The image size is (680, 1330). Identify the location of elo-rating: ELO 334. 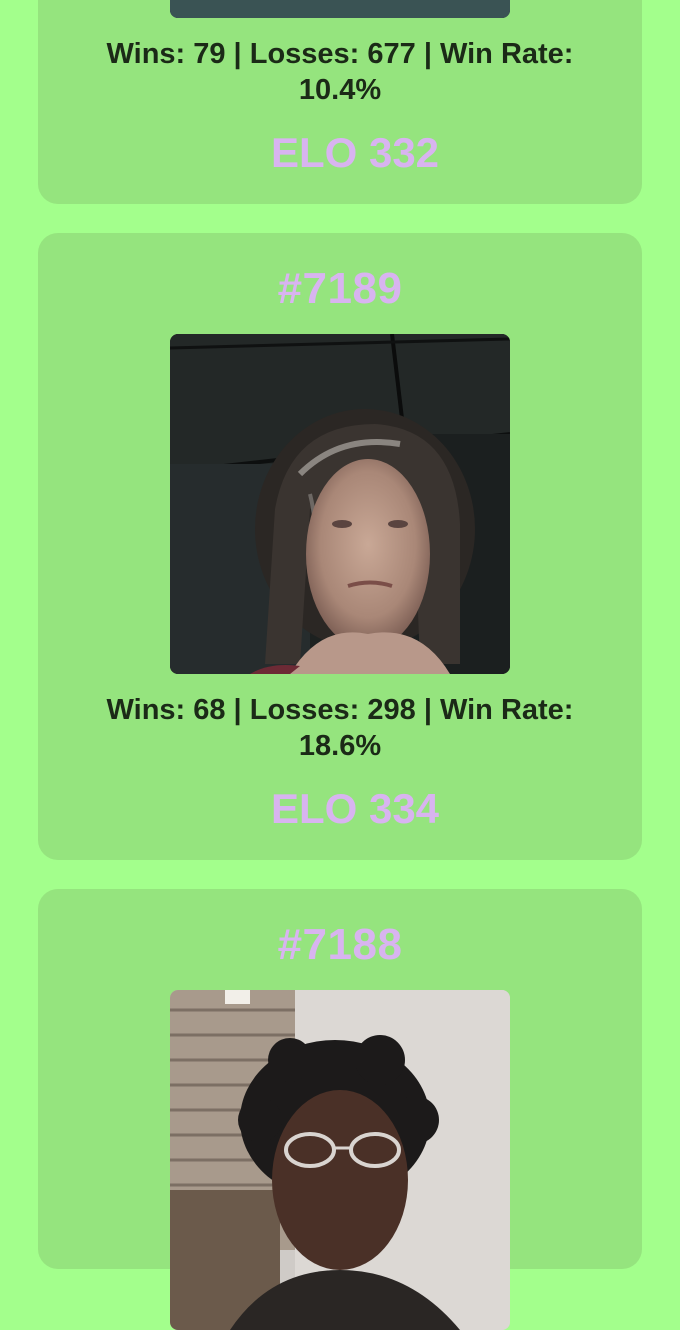
(355, 808).